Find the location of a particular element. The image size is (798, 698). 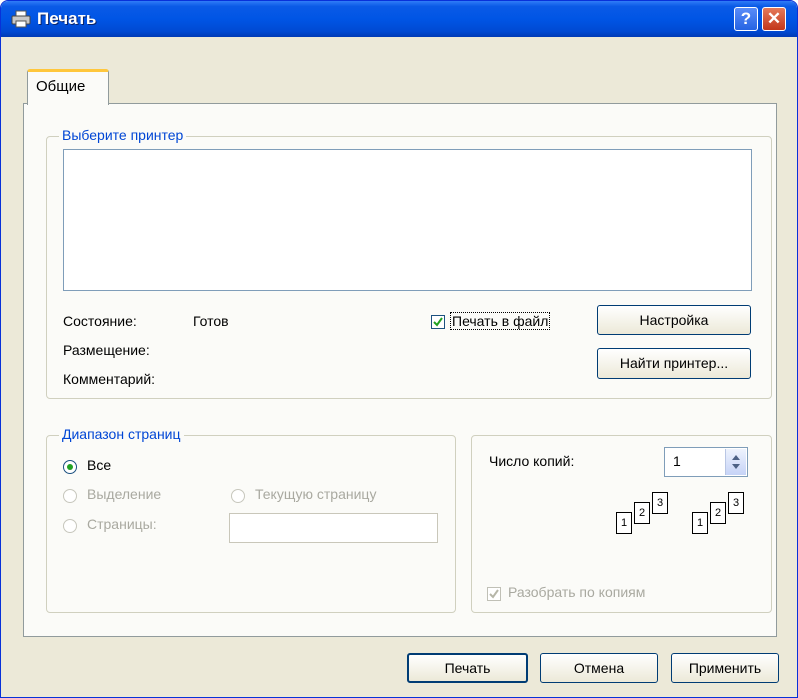

copies-value: 1 is located at coordinates (677, 461).